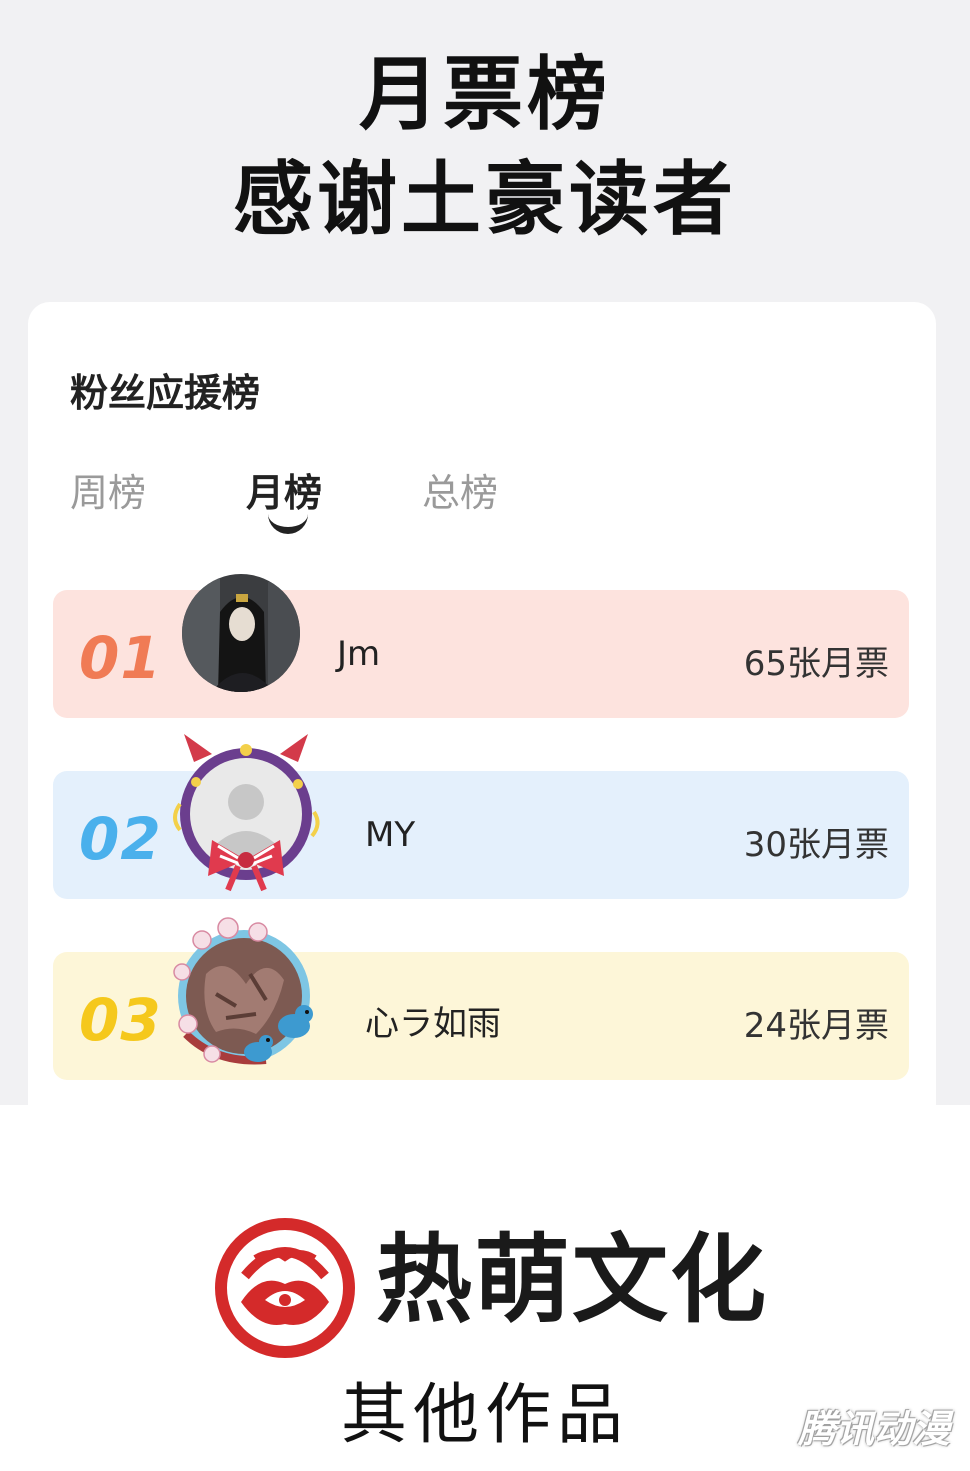  Describe the element at coordinates (359, 654) in the screenshot. I see `user-name: Jm` at that location.